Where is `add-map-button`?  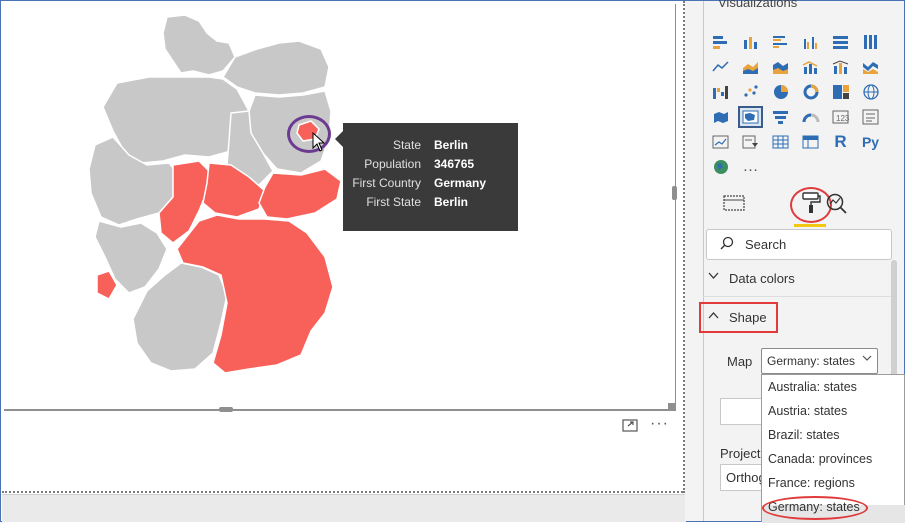 add-map-button is located at coordinates (741, 411).